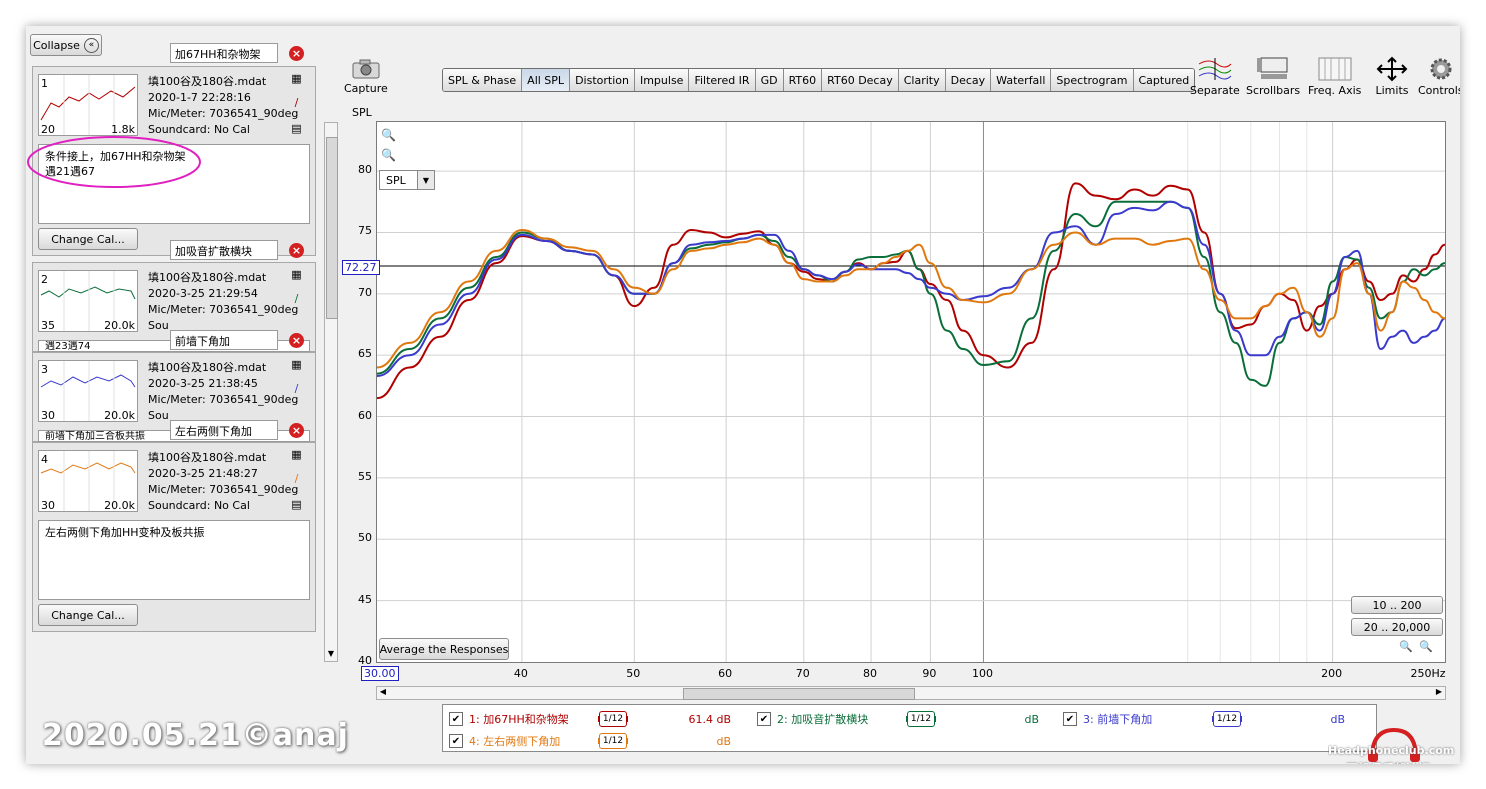  I want to click on close-measurement-4-icon: ×, so click(296, 430).